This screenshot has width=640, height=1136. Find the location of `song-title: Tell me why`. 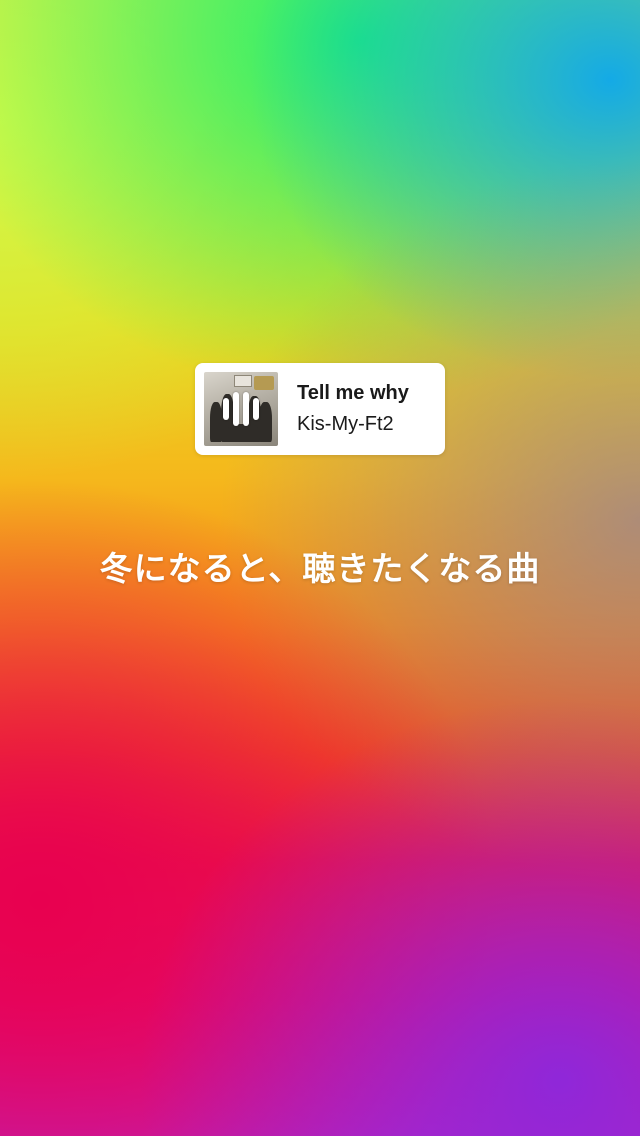

song-title: Tell me why is located at coordinates (353, 393).